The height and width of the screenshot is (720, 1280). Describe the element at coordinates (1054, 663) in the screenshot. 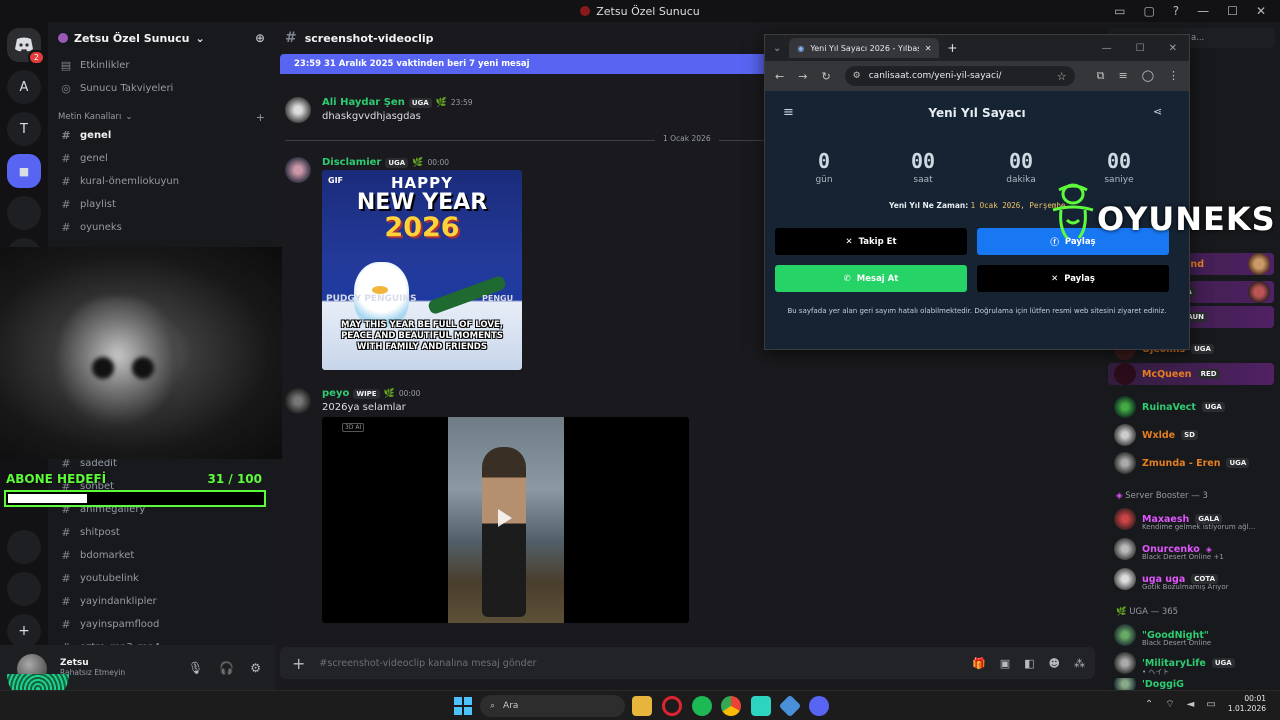

I see `emoji-icon: ☻` at that location.